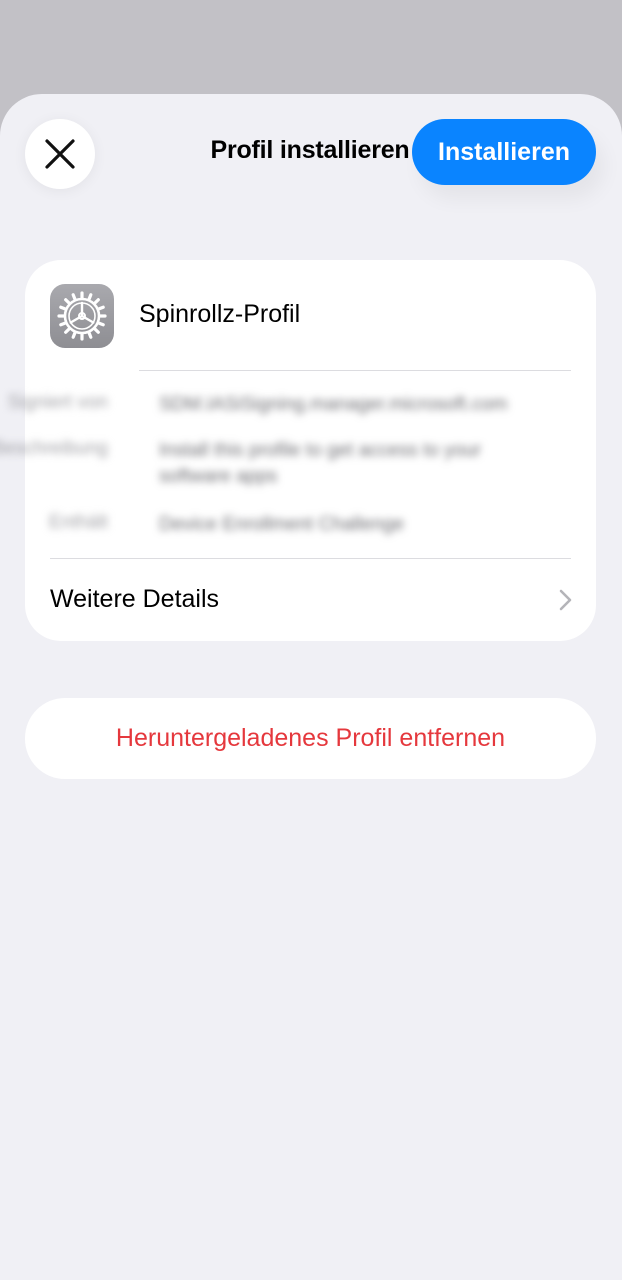  I want to click on info-row-key: Beschreibung, so click(54, 448).